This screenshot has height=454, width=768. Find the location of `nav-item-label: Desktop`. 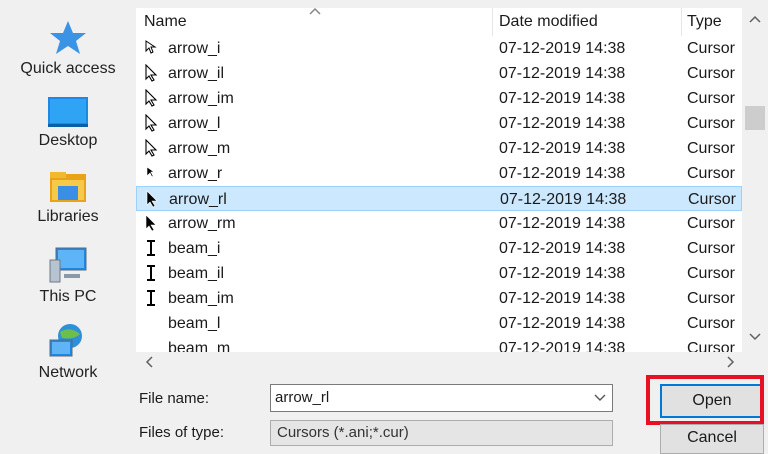

nav-item-label: Desktop is located at coordinates (68, 140).